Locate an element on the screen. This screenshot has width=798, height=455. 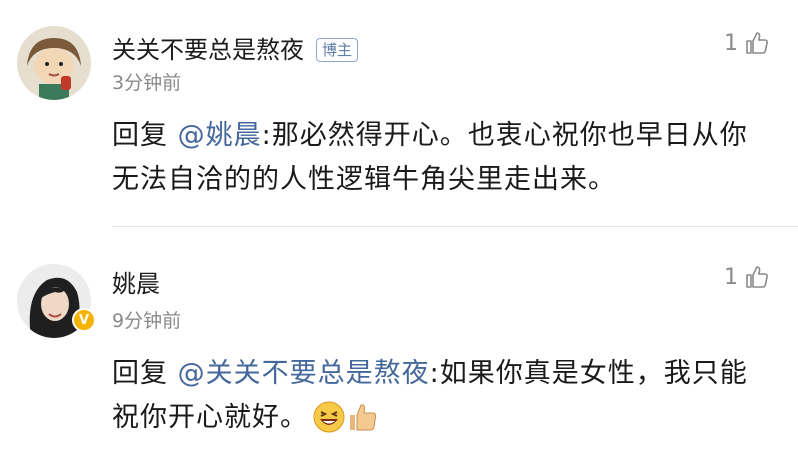
comment-time: 9分钟前 is located at coordinates (147, 321).